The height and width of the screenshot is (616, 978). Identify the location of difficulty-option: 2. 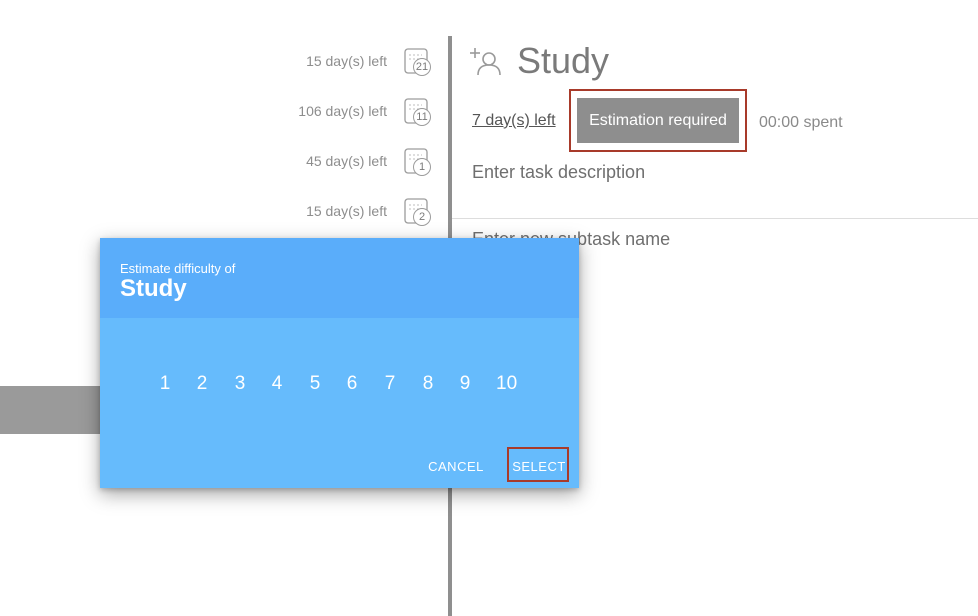
(202, 384).